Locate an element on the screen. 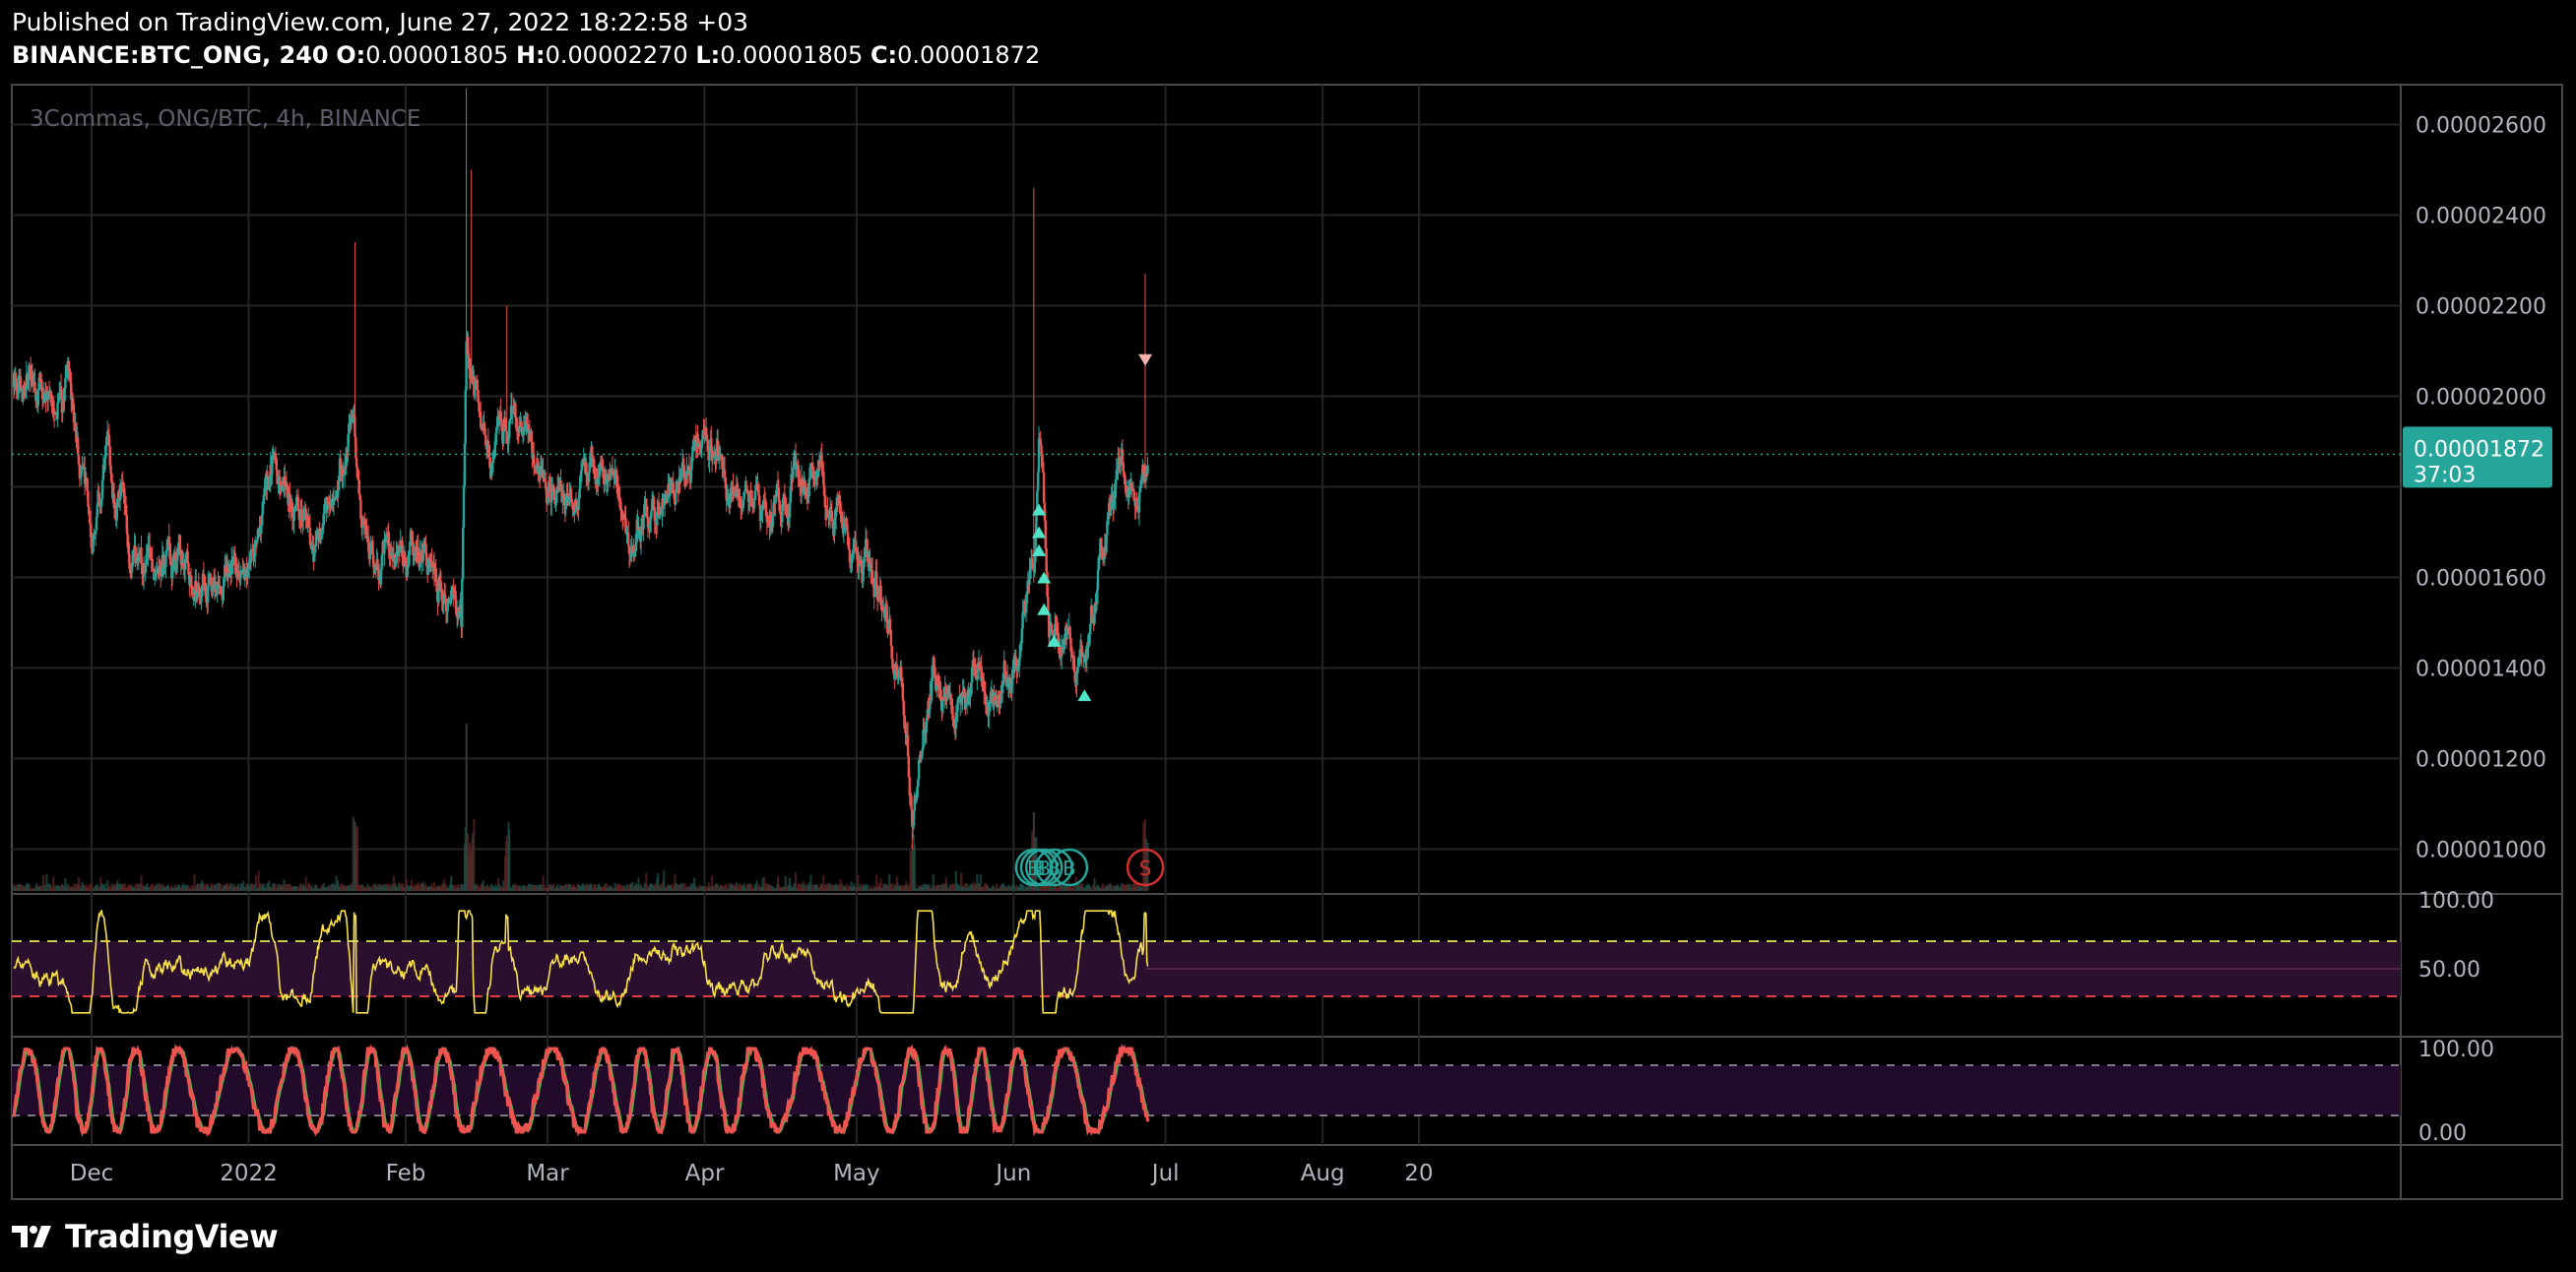 The height and width of the screenshot is (1272, 2576). rsi-tick-label: 100.00 is located at coordinates (2456, 902).